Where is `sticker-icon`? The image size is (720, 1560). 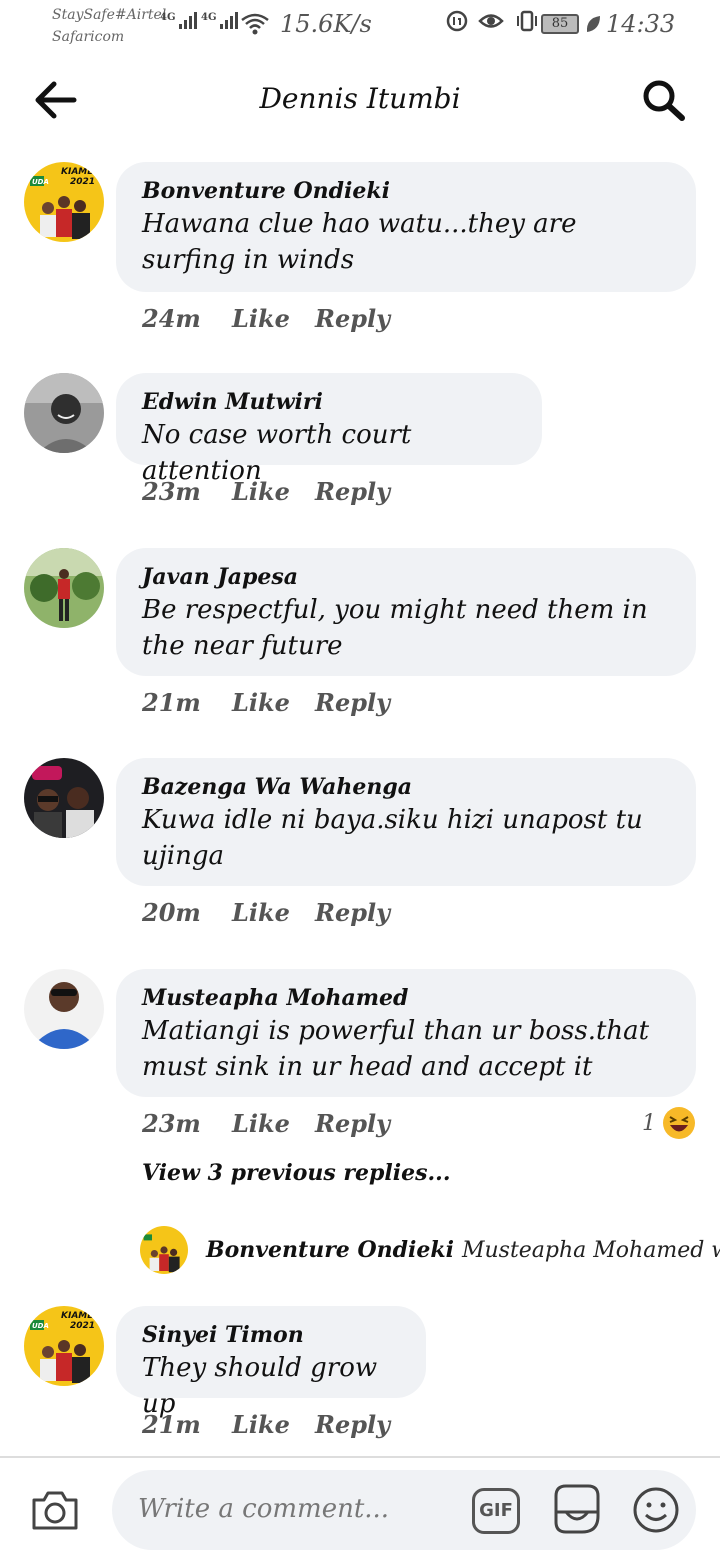
sticker-icon is located at coordinates (577, 1509).